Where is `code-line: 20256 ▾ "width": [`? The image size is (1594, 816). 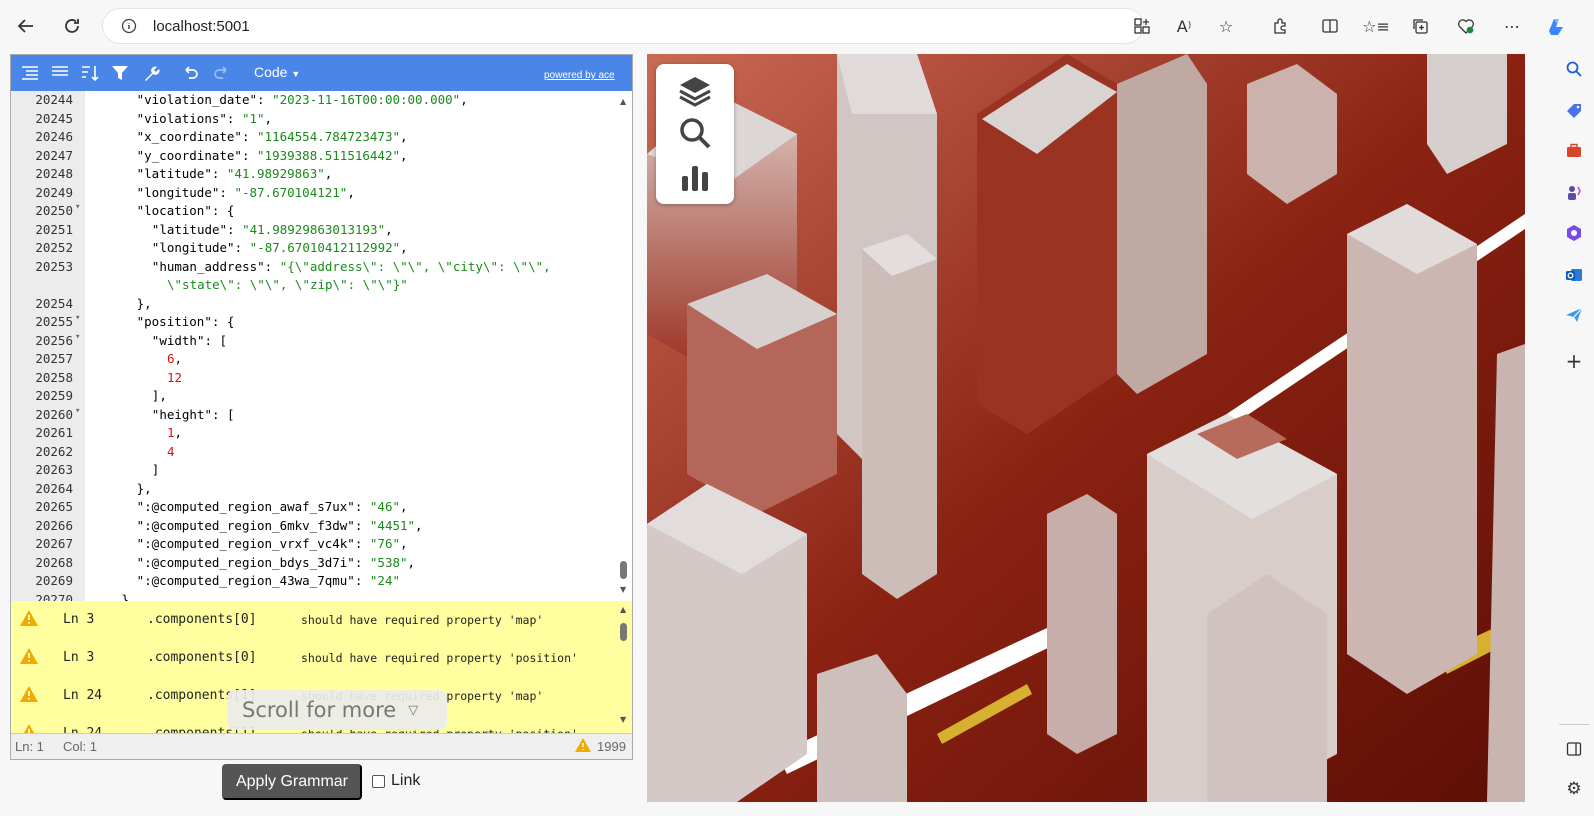 code-line: 20256 ▾ "width": [ is located at coordinates (321, 342).